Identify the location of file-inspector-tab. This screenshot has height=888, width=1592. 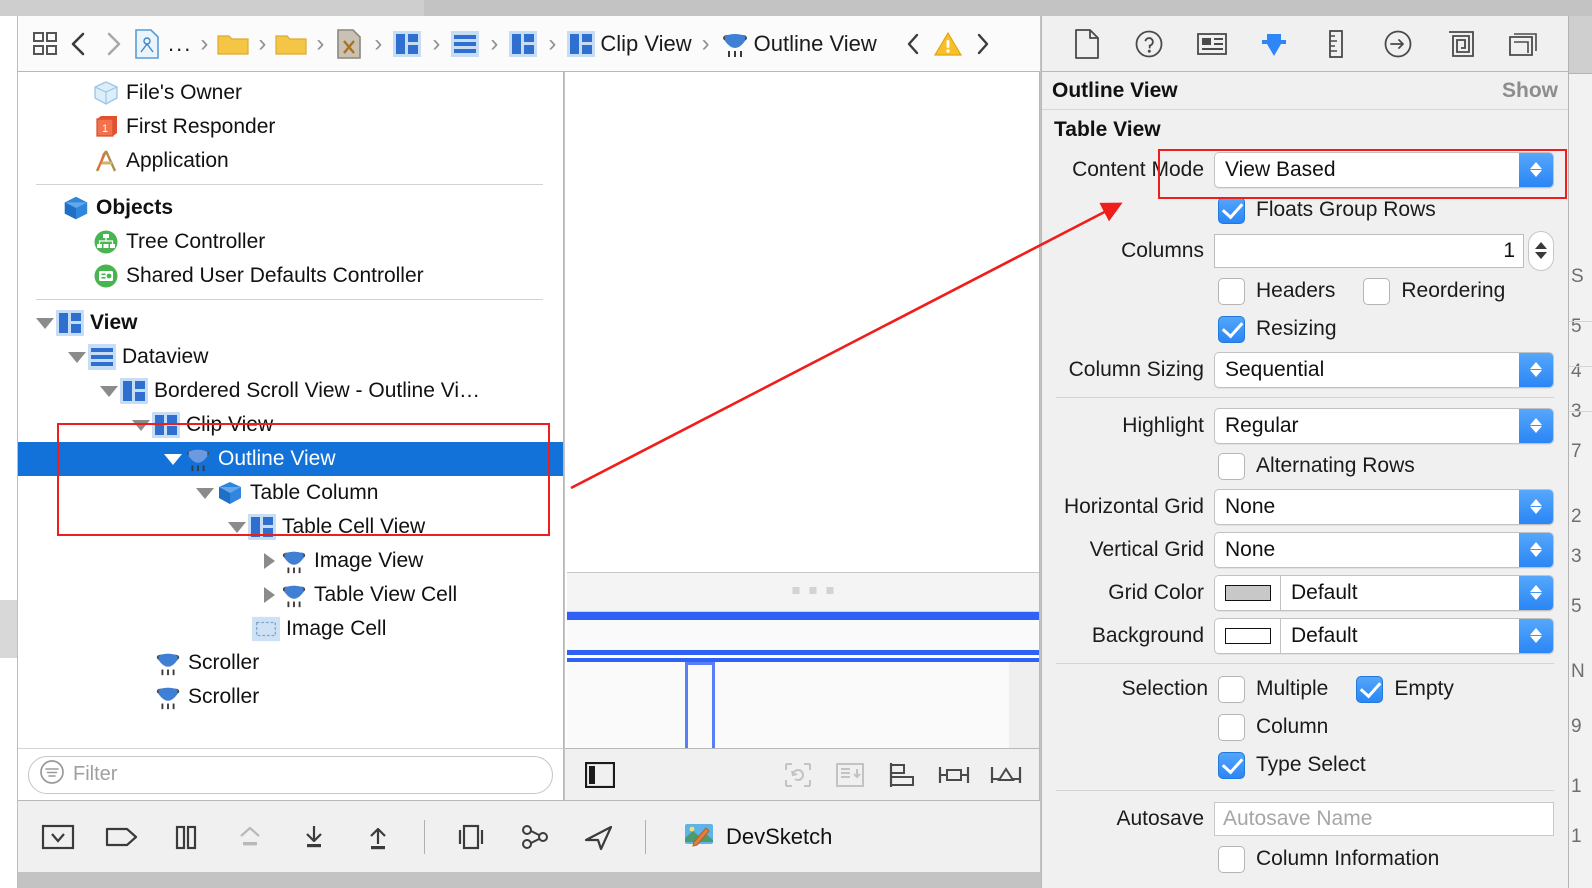
(1087, 44).